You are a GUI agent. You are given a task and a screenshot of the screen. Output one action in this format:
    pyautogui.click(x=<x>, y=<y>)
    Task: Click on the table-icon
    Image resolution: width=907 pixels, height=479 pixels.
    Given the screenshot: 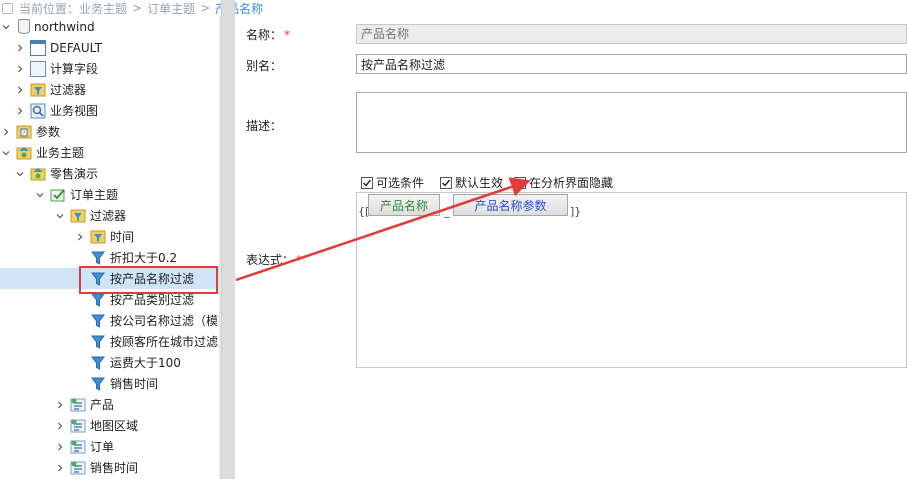 What is the action you would take?
    pyautogui.click(x=38, y=47)
    